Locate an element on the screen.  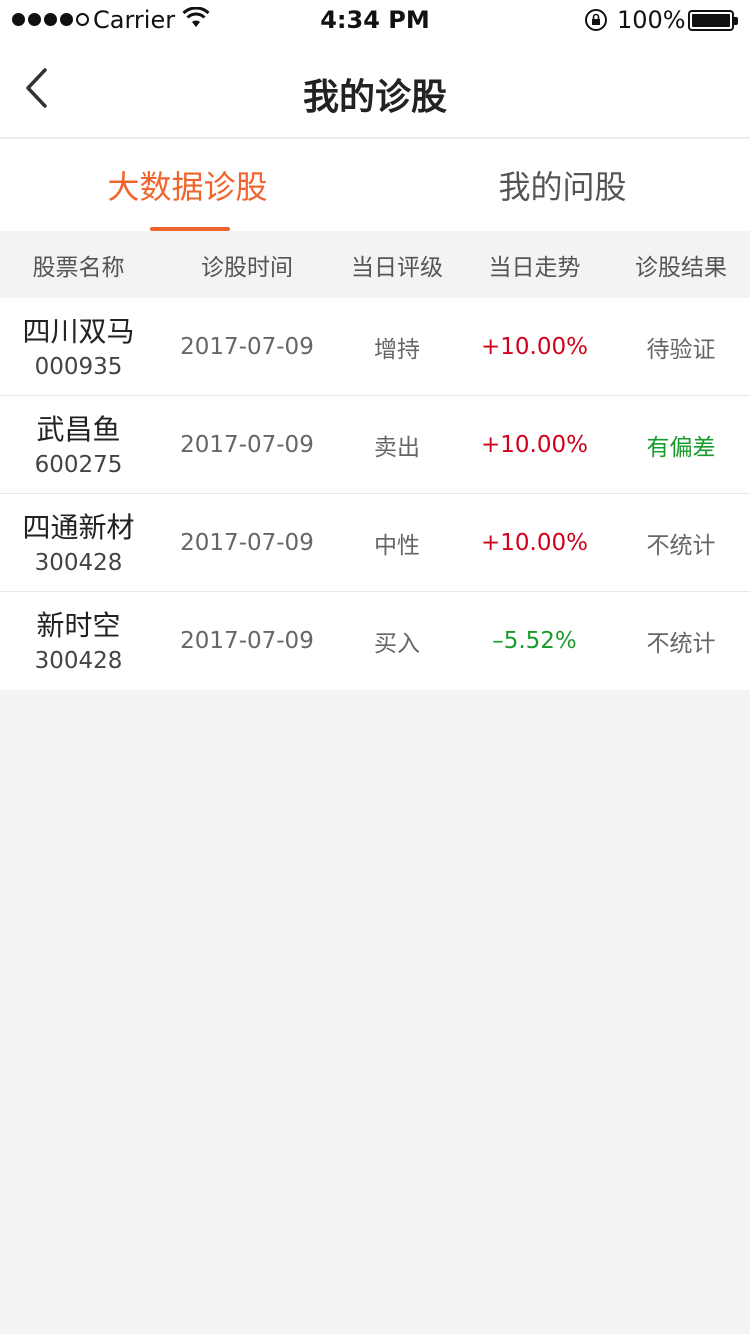
tab-big-data-diagnosis: 大数据诊股 is located at coordinates (187, 185).